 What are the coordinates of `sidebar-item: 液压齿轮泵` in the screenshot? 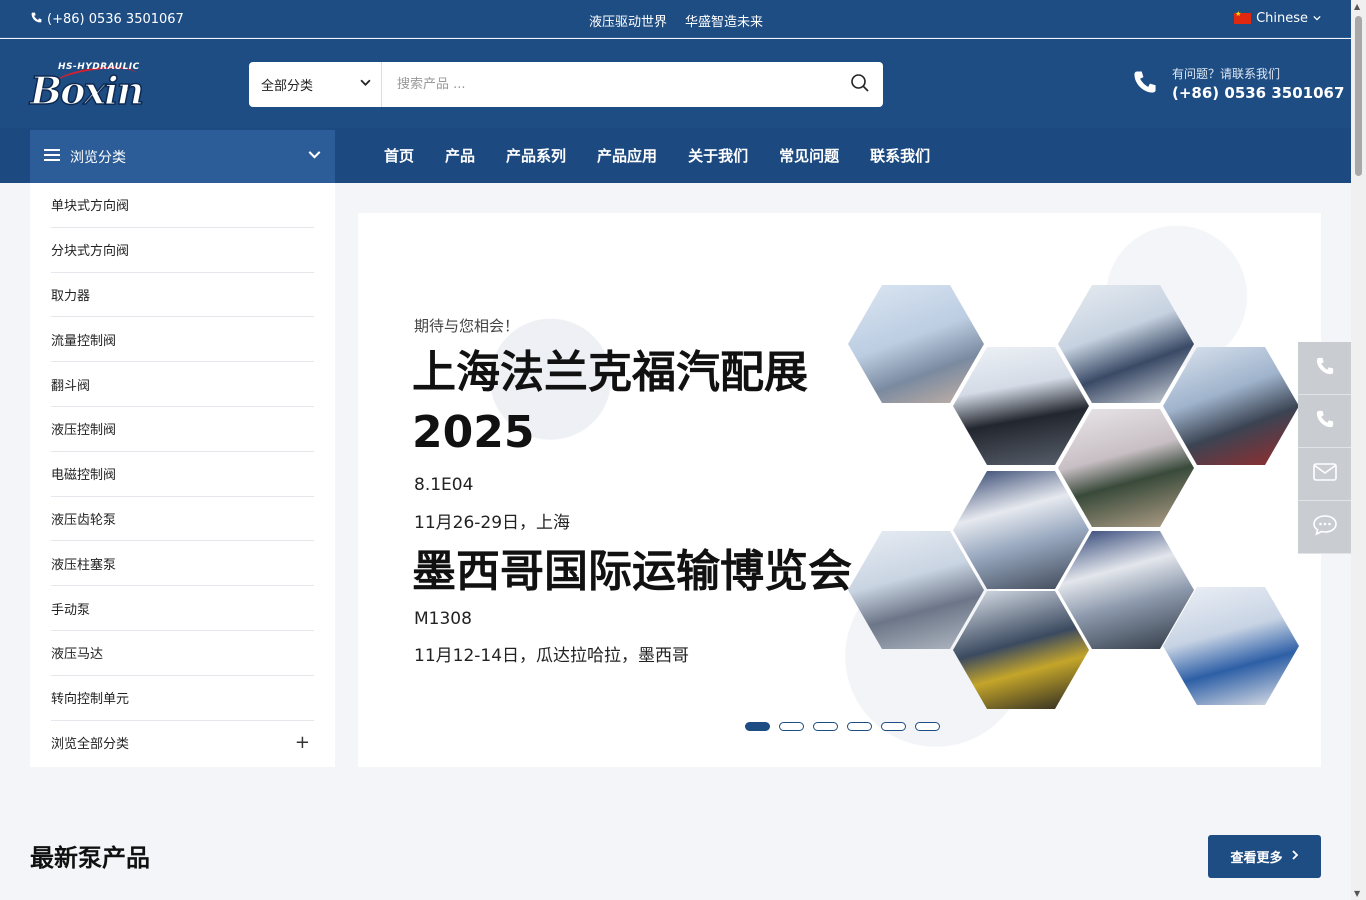 It's located at (182, 519).